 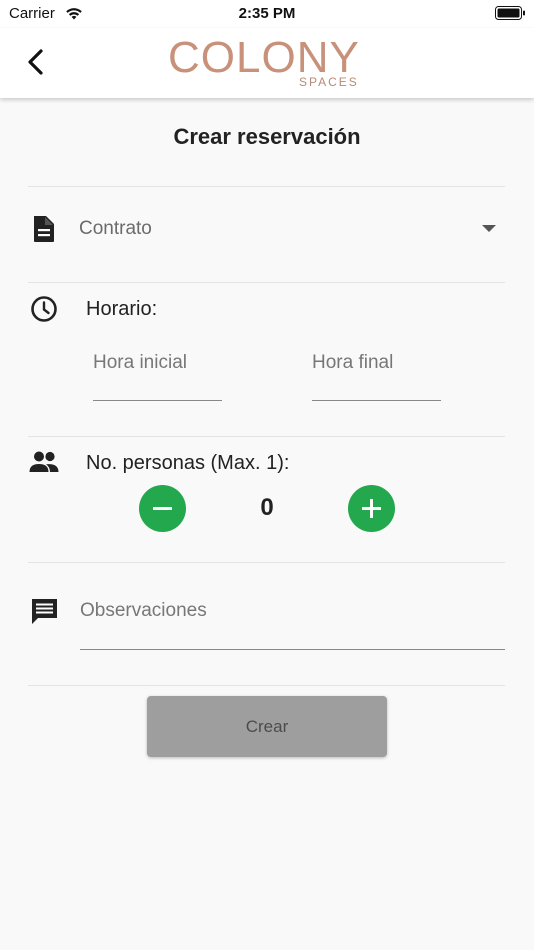 What do you see at coordinates (371, 508) in the screenshot?
I see `increment-button` at bounding box center [371, 508].